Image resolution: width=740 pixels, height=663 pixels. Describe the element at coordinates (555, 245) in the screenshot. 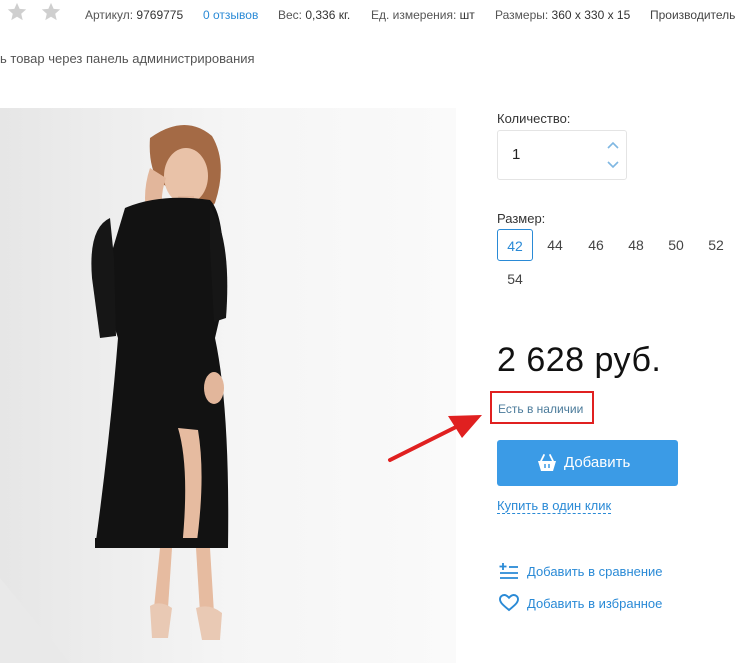

I see `size-option: 44` at that location.